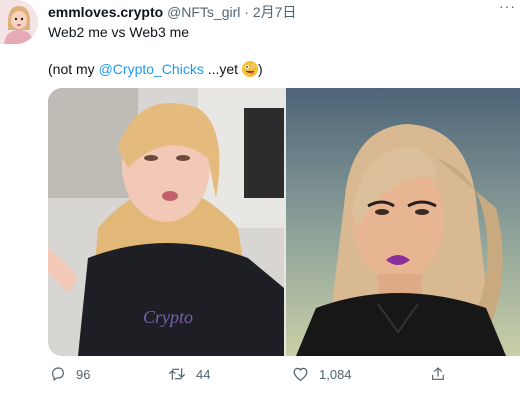  I want to click on avatar-image, so click(19, 22).